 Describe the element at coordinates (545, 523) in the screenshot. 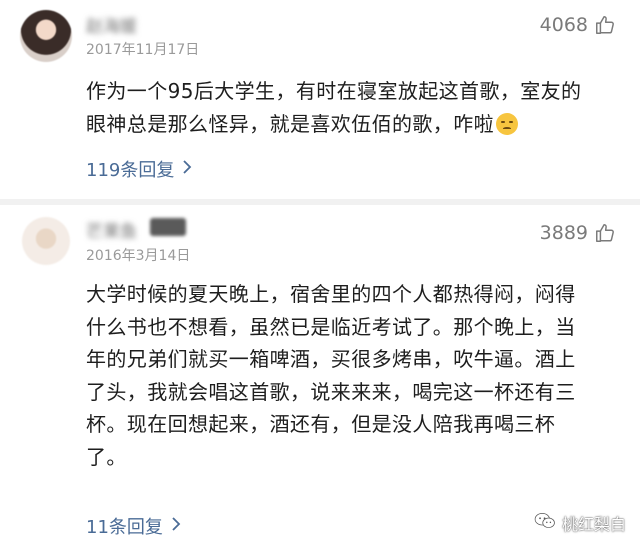

I see `wechat-icon` at that location.